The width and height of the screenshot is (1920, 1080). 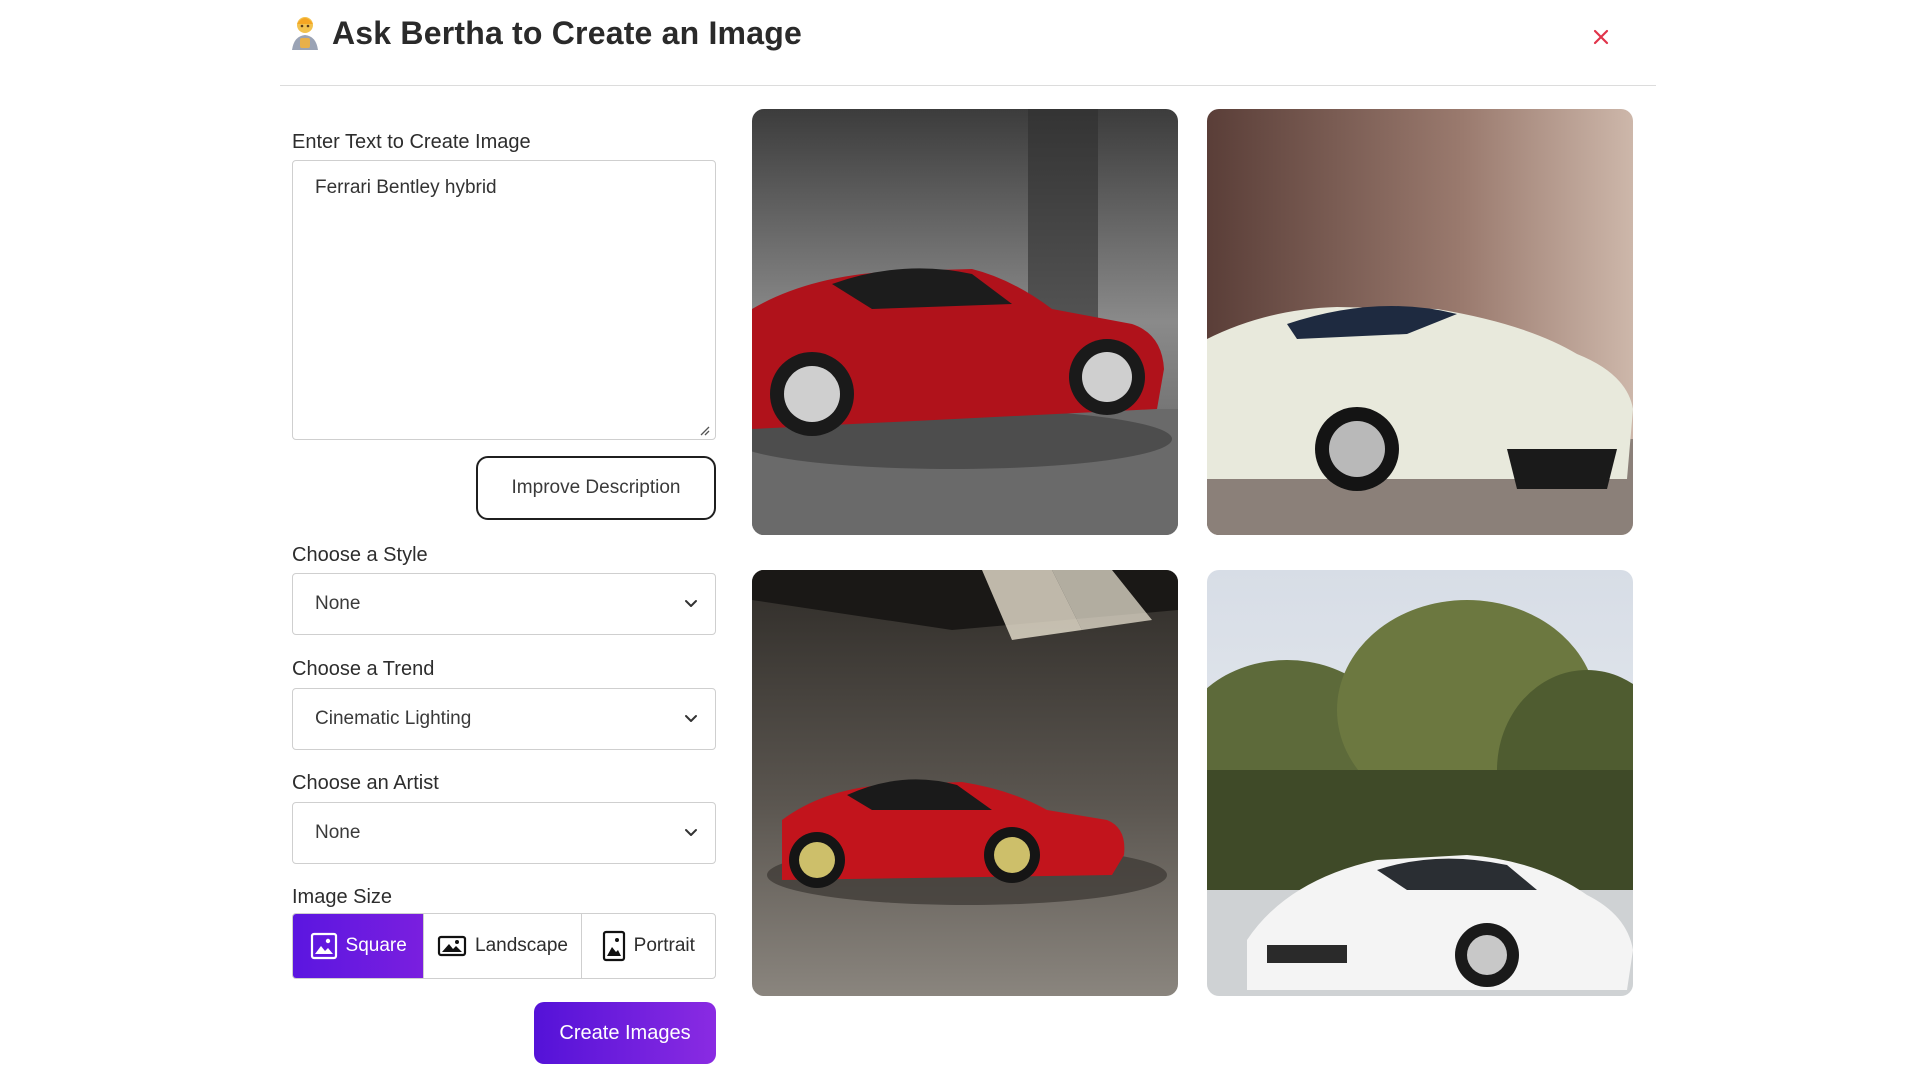 I want to click on style-label: Choose a Style, so click(x=360, y=555).